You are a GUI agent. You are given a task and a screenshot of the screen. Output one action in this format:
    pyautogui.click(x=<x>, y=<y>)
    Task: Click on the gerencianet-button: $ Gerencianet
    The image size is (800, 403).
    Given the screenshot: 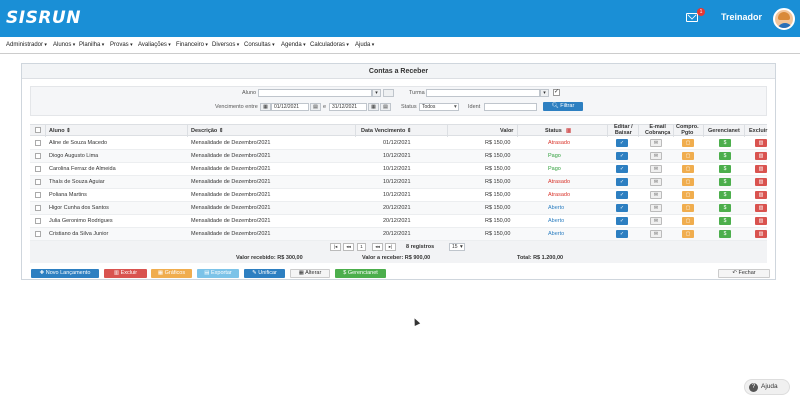 What is the action you would take?
    pyautogui.click(x=360, y=273)
    